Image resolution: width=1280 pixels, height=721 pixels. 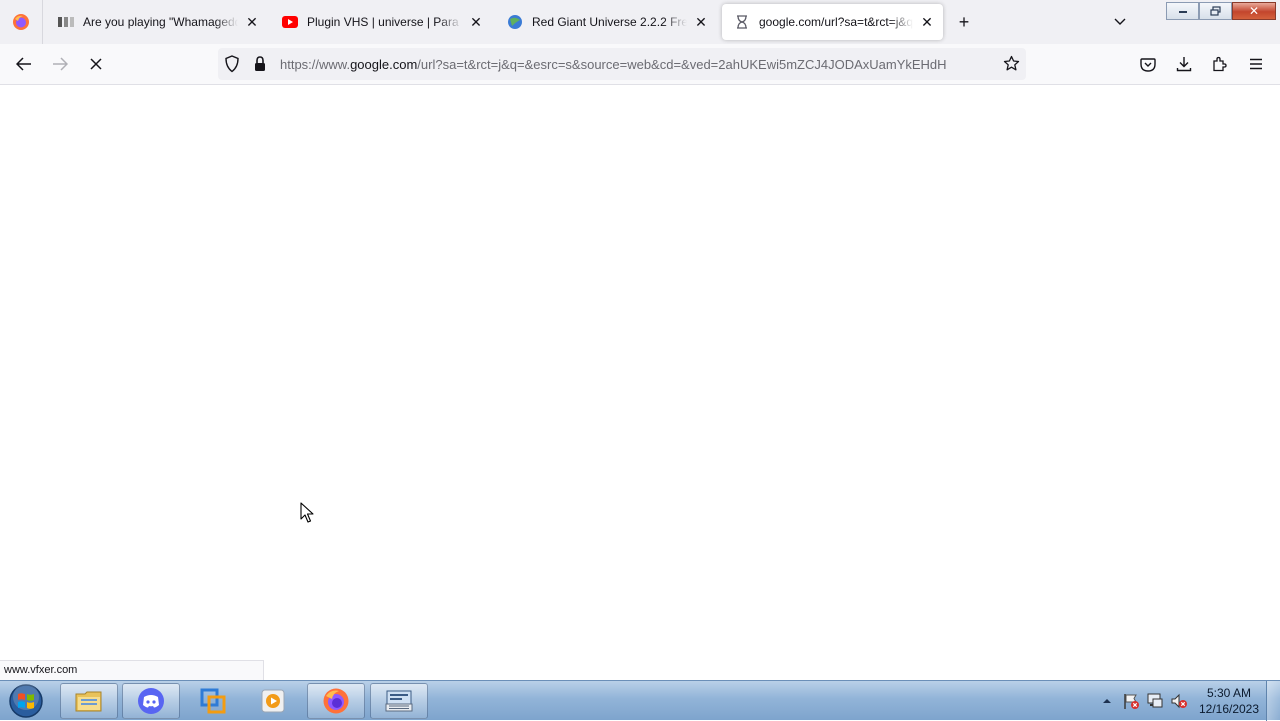 I want to click on pocket-button, so click(x=1148, y=64).